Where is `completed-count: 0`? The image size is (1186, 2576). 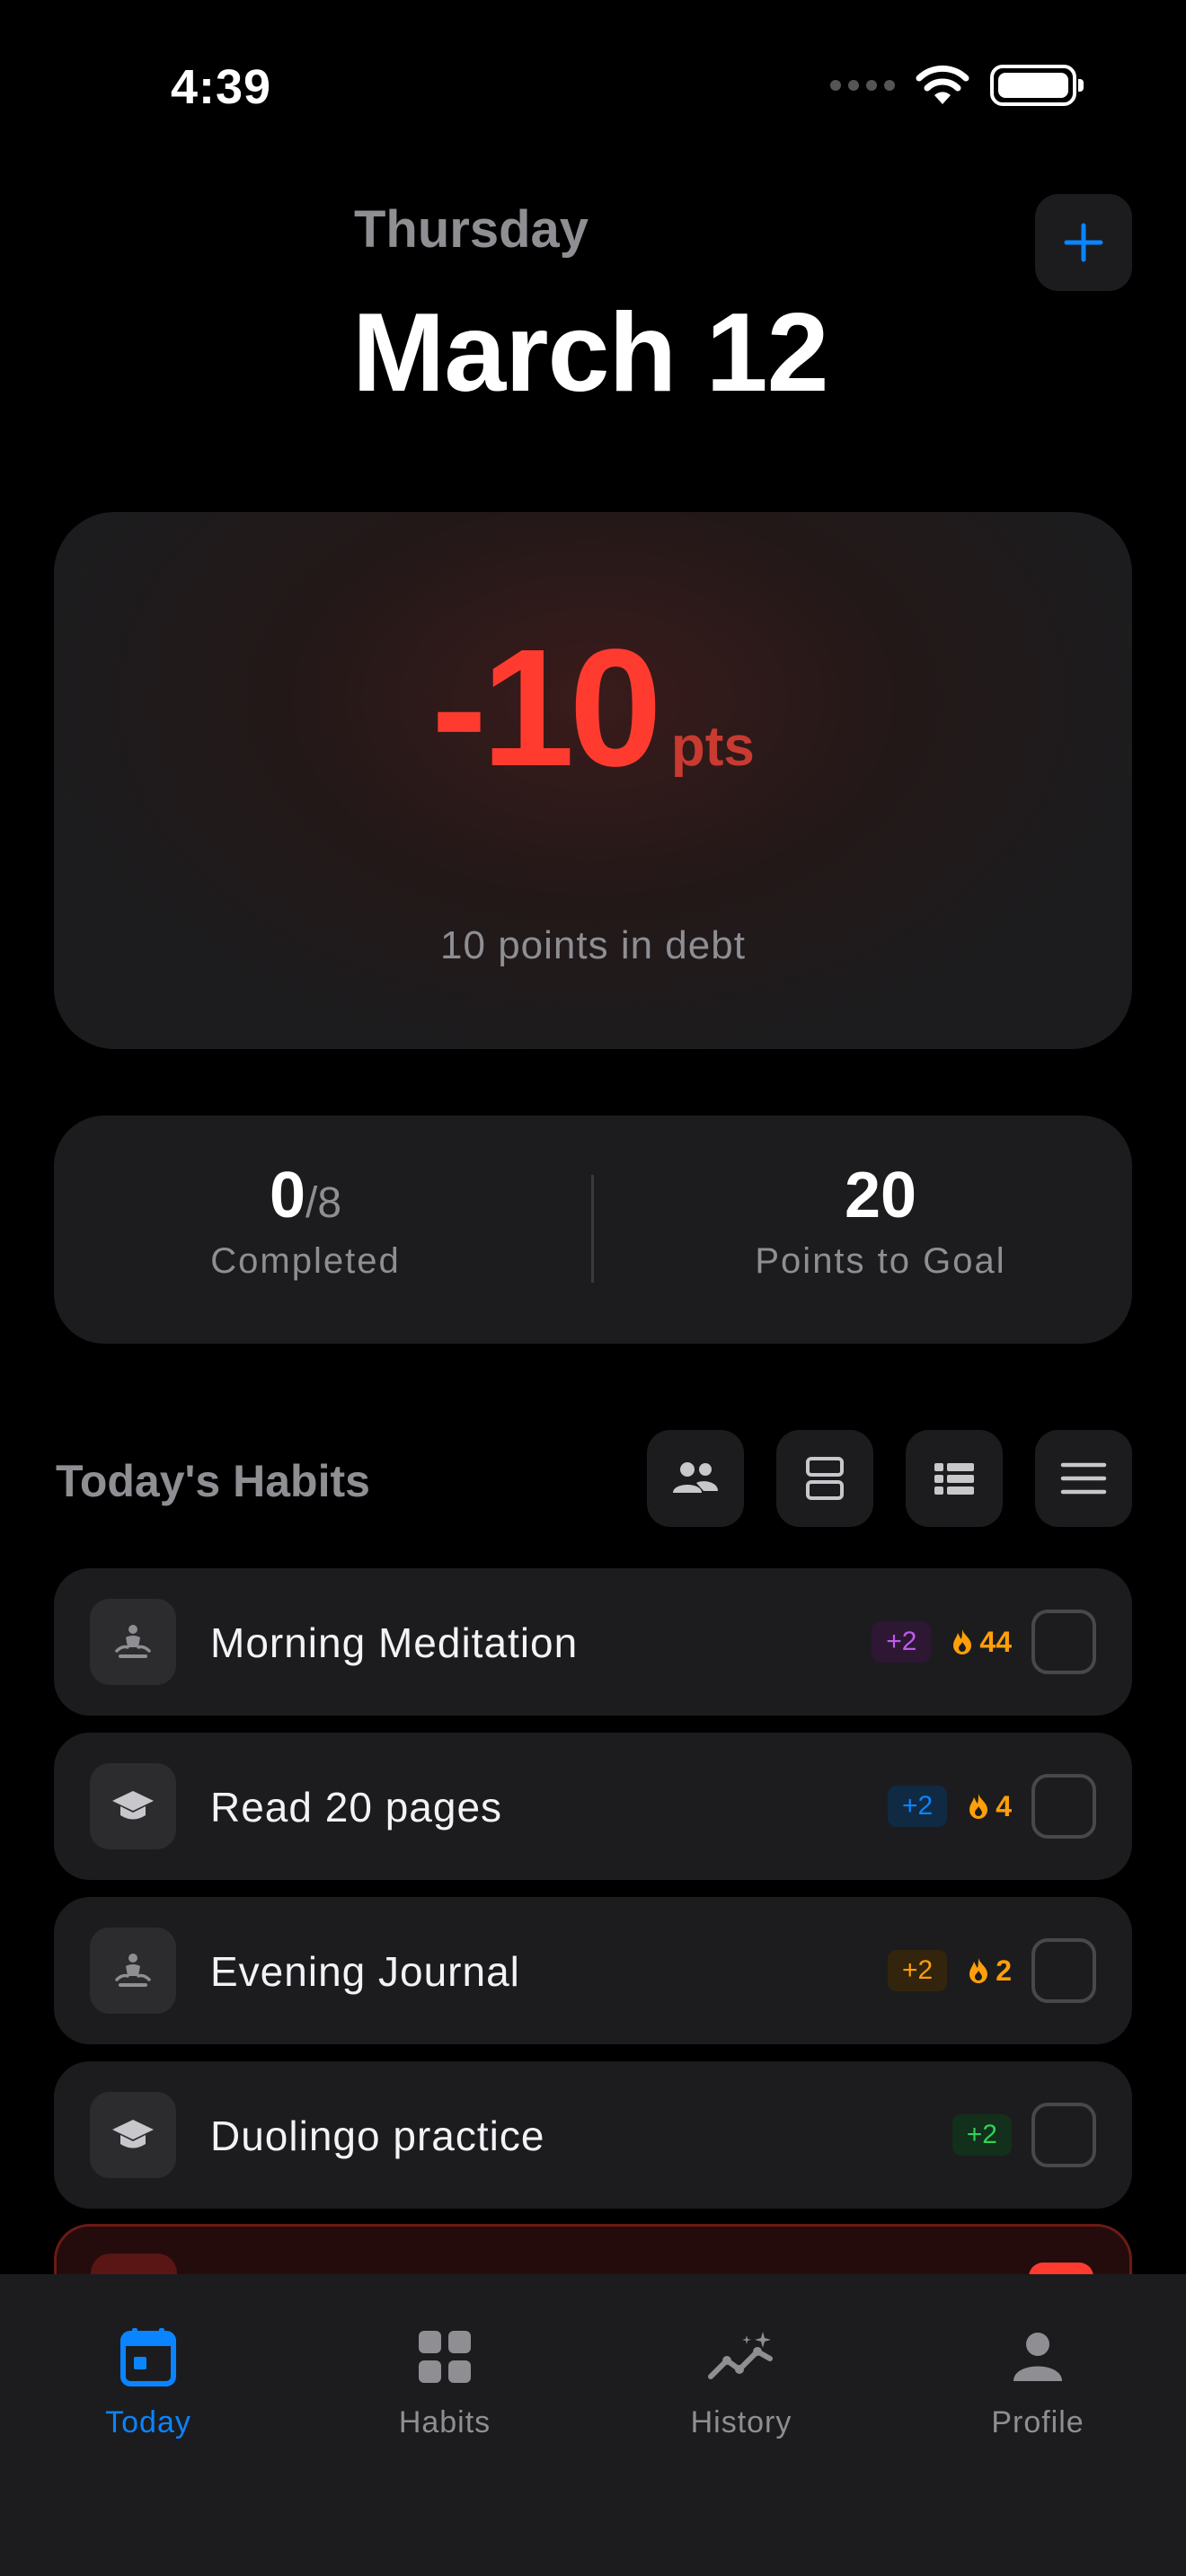 completed-count: 0 is located at coordinates (287, 1195).